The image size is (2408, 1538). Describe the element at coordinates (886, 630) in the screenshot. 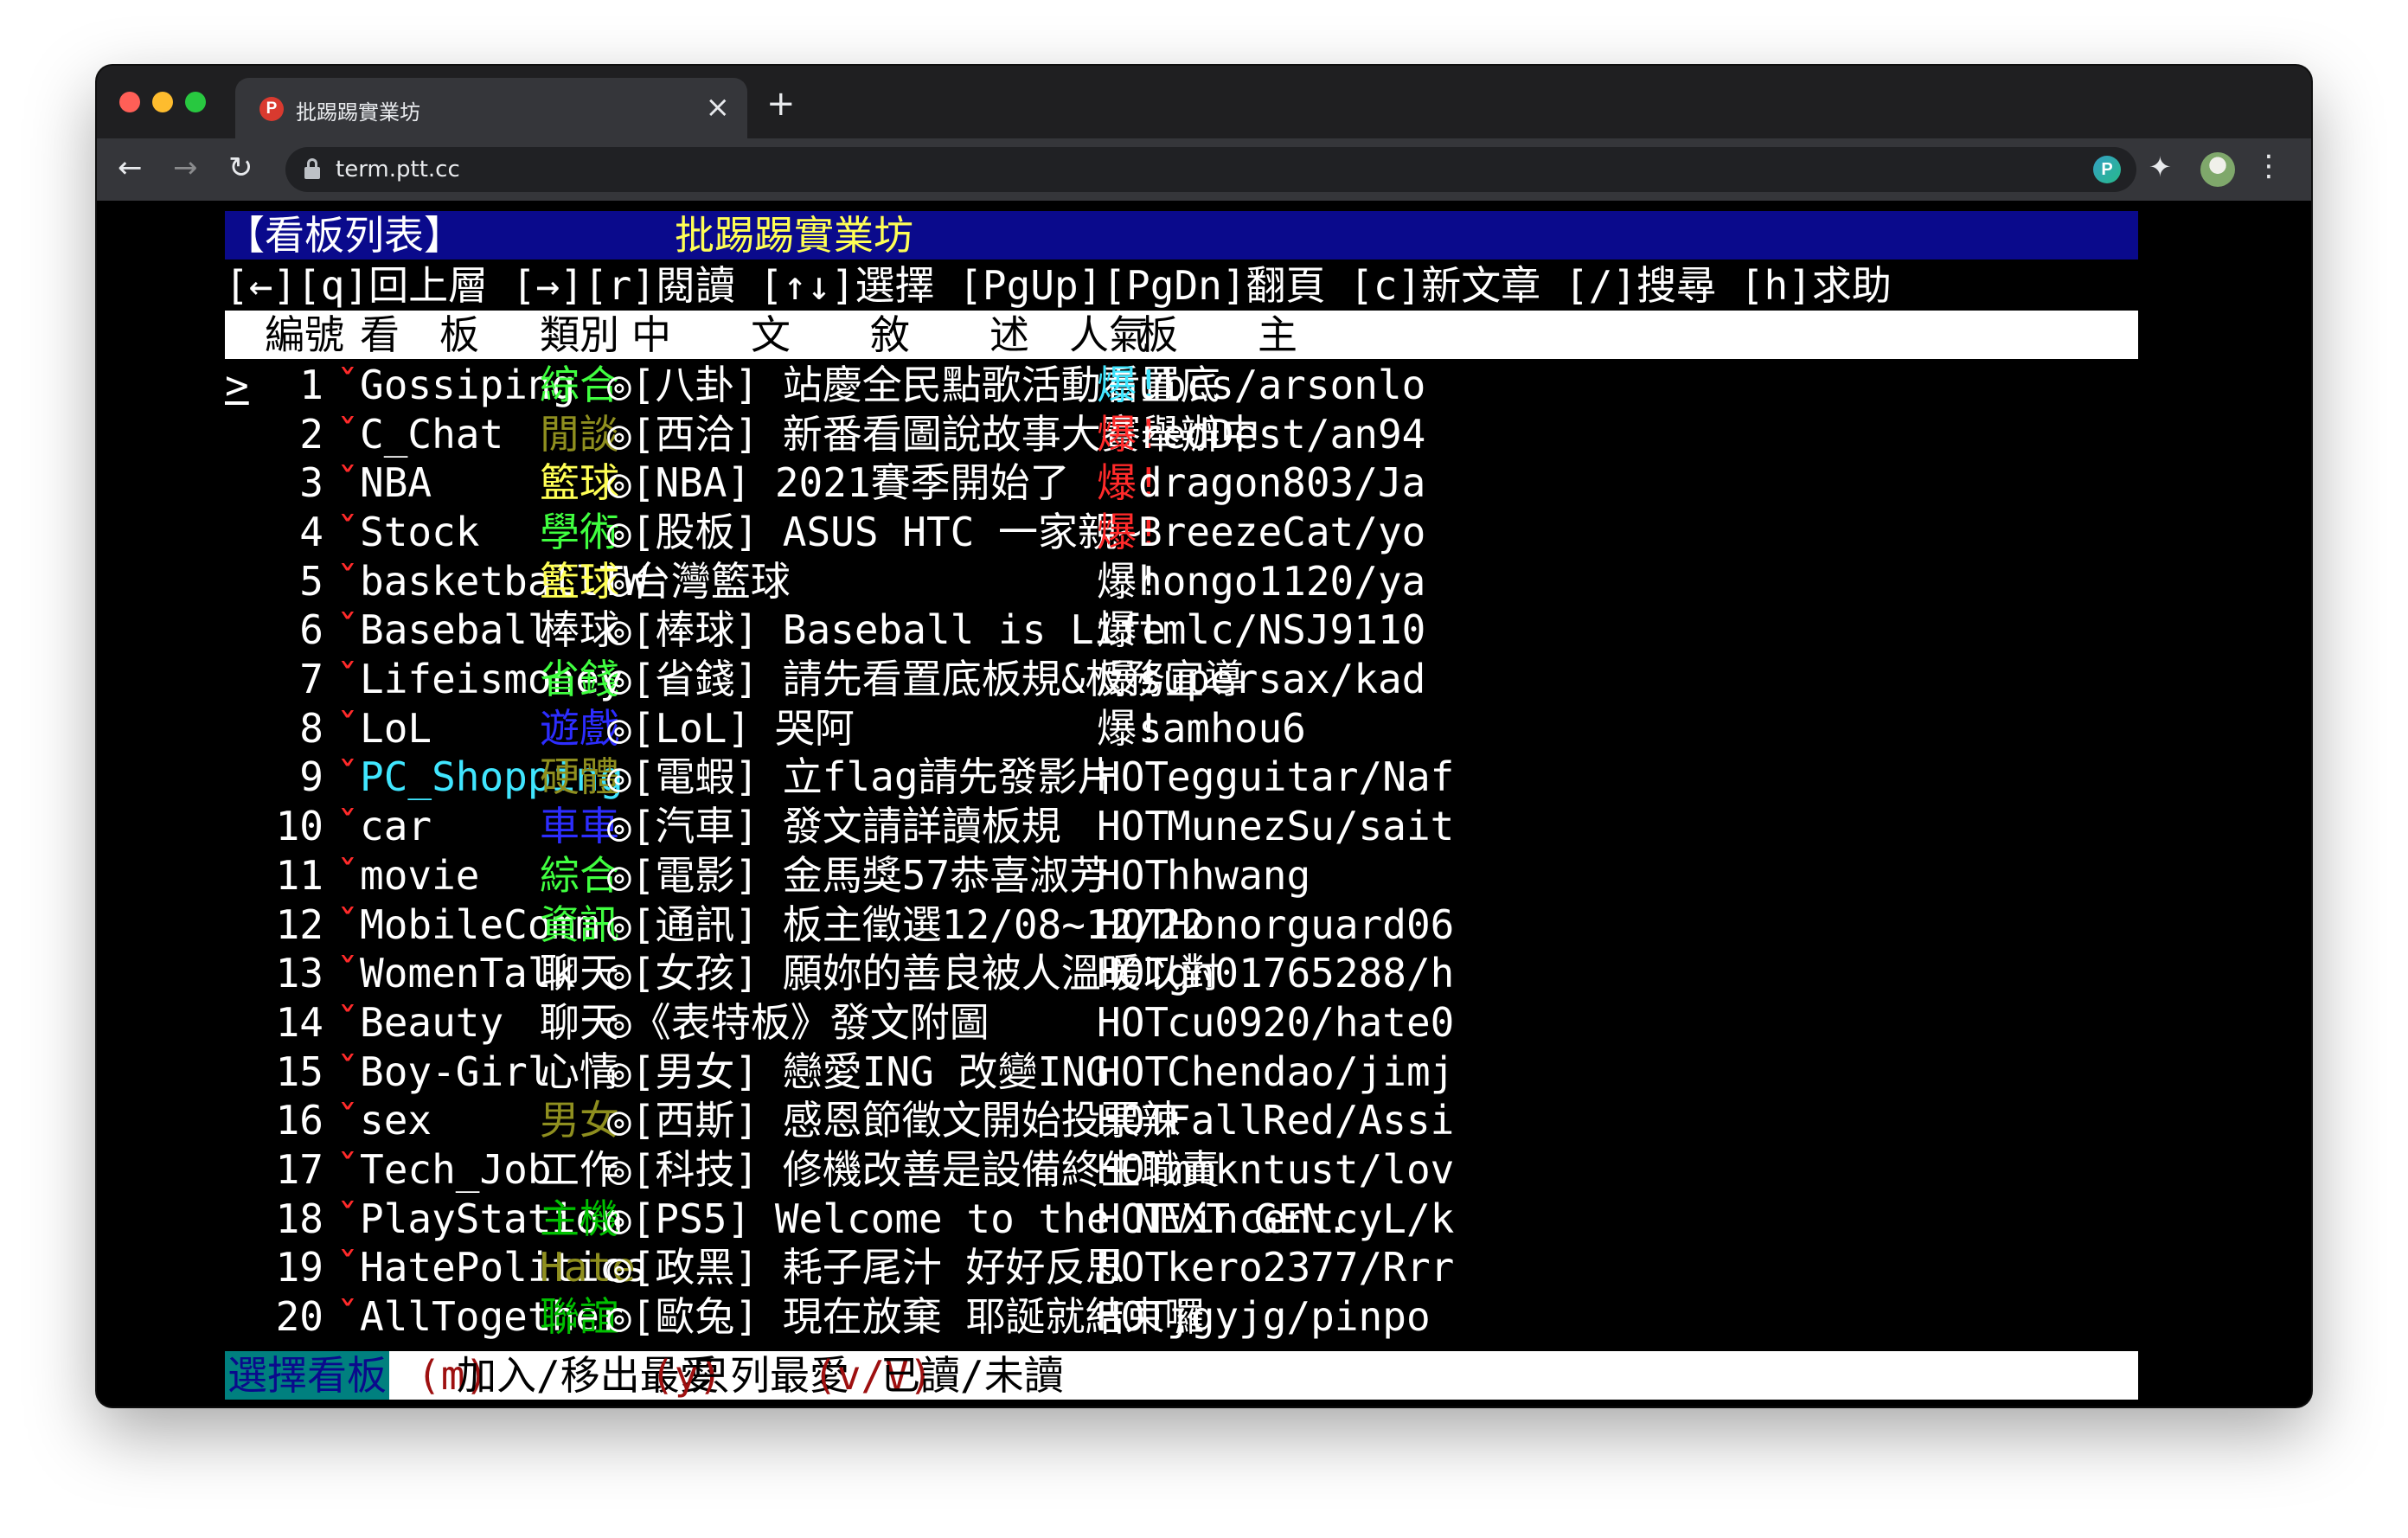

I see `board-description: ◎[棒球] Baseball is Life` at that location.